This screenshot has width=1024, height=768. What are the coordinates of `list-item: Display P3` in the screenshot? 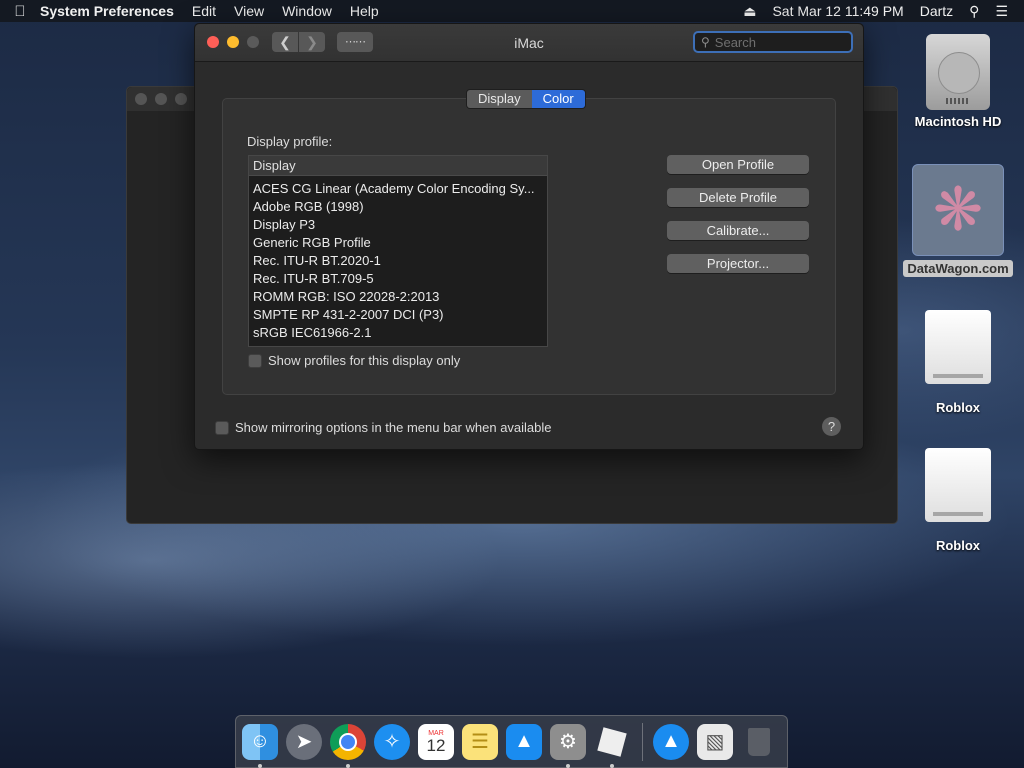 It's located at (398, 225).